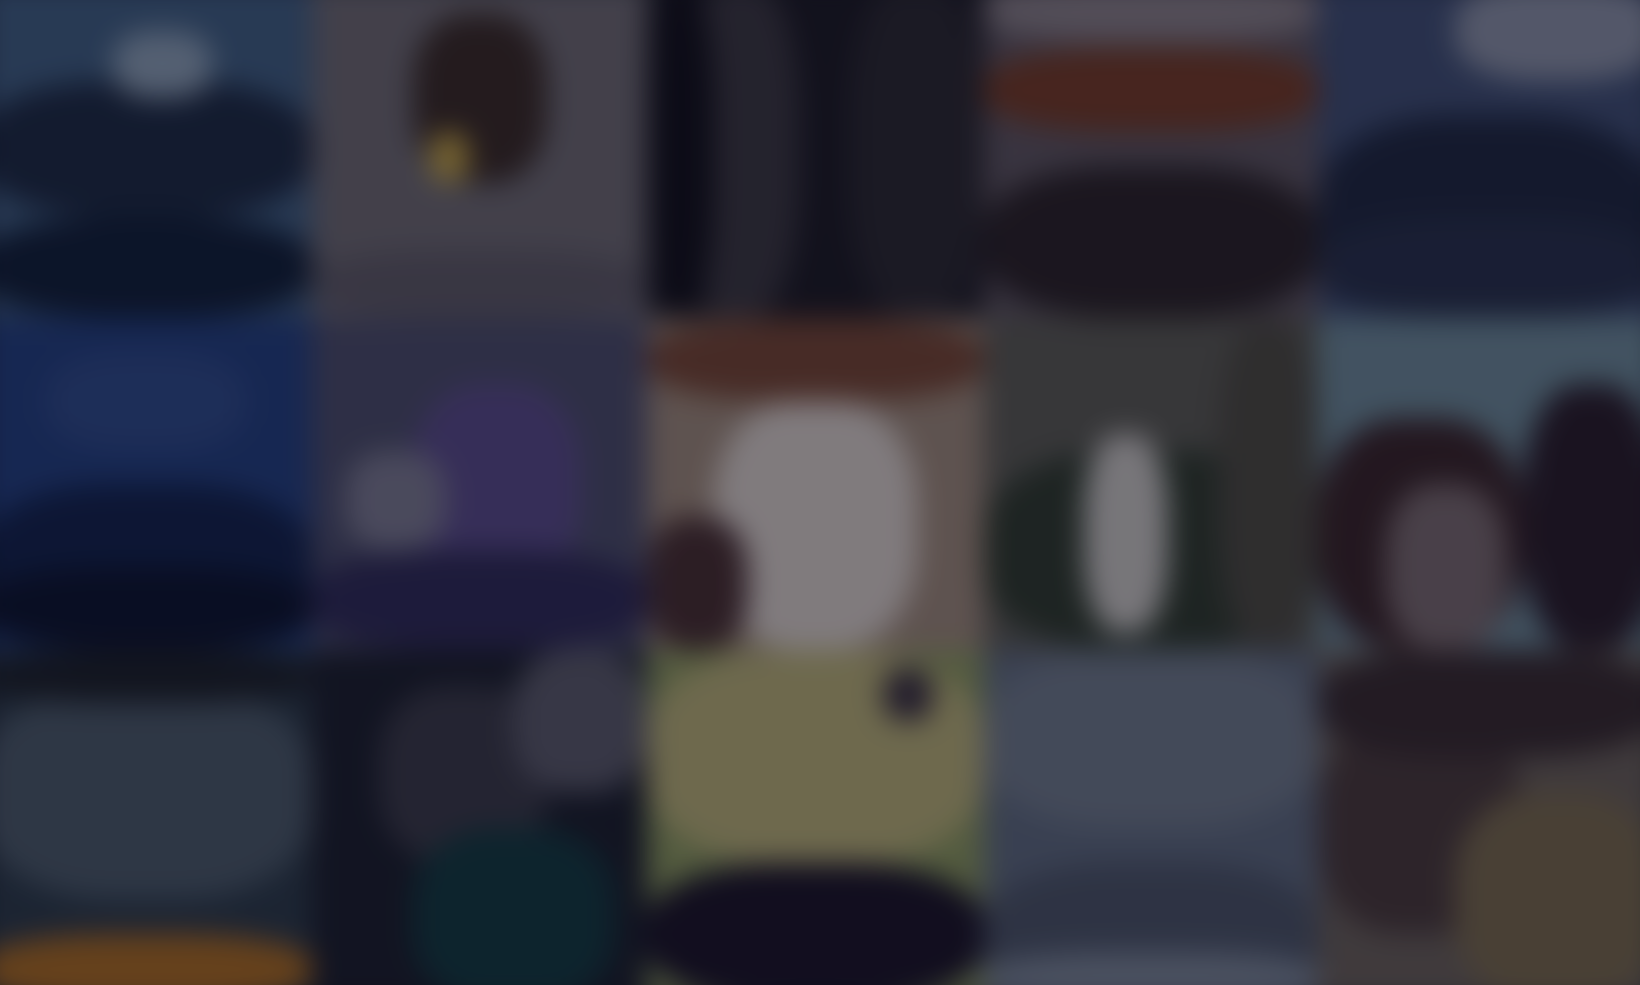 The image size is (1640, 985). What do you see at coordinates (815, 484) in the screenshot?
I see `photo-tile-people-in-white` at bounding box center [815, 484].